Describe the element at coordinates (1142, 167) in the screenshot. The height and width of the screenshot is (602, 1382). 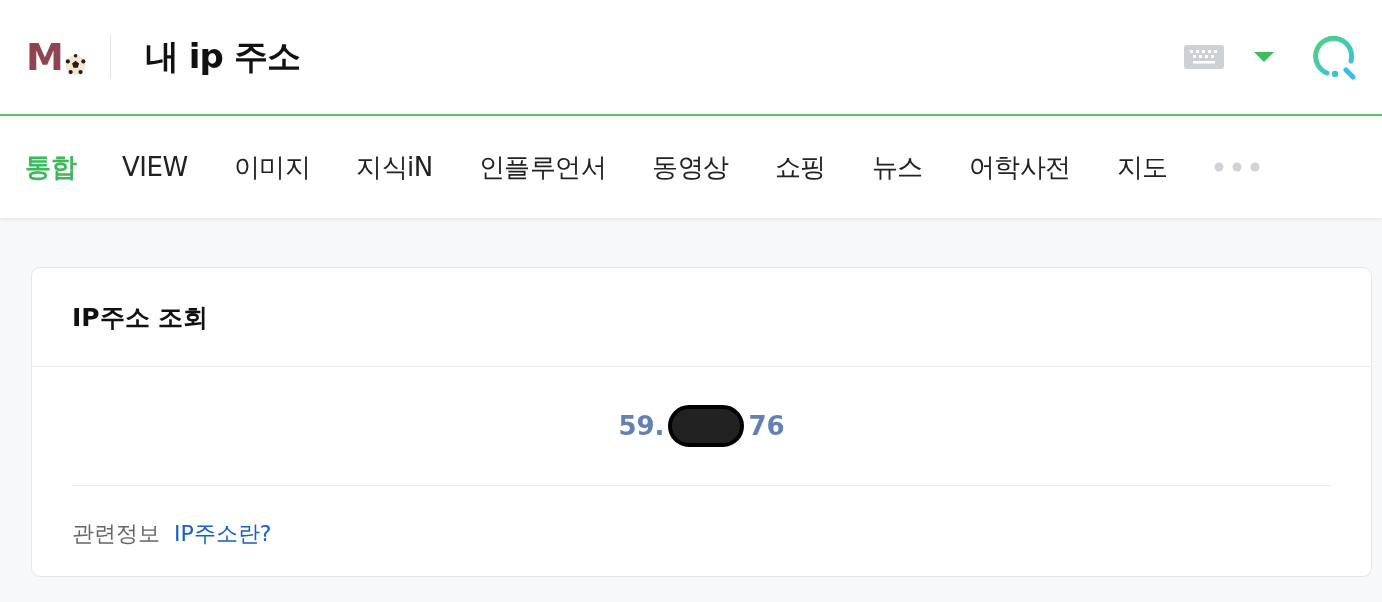
I see `nav-tab: 지도` at that location.